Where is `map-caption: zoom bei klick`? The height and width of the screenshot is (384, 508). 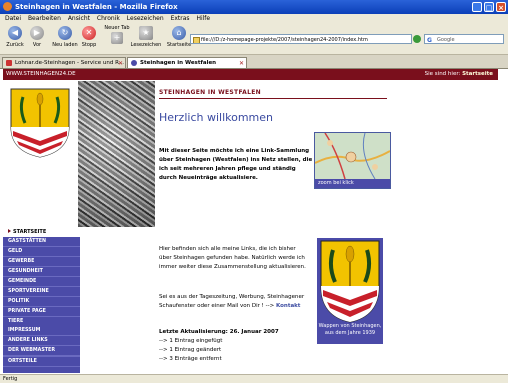
map-caption: zoom bei klick is located at coordinates (352, 183).